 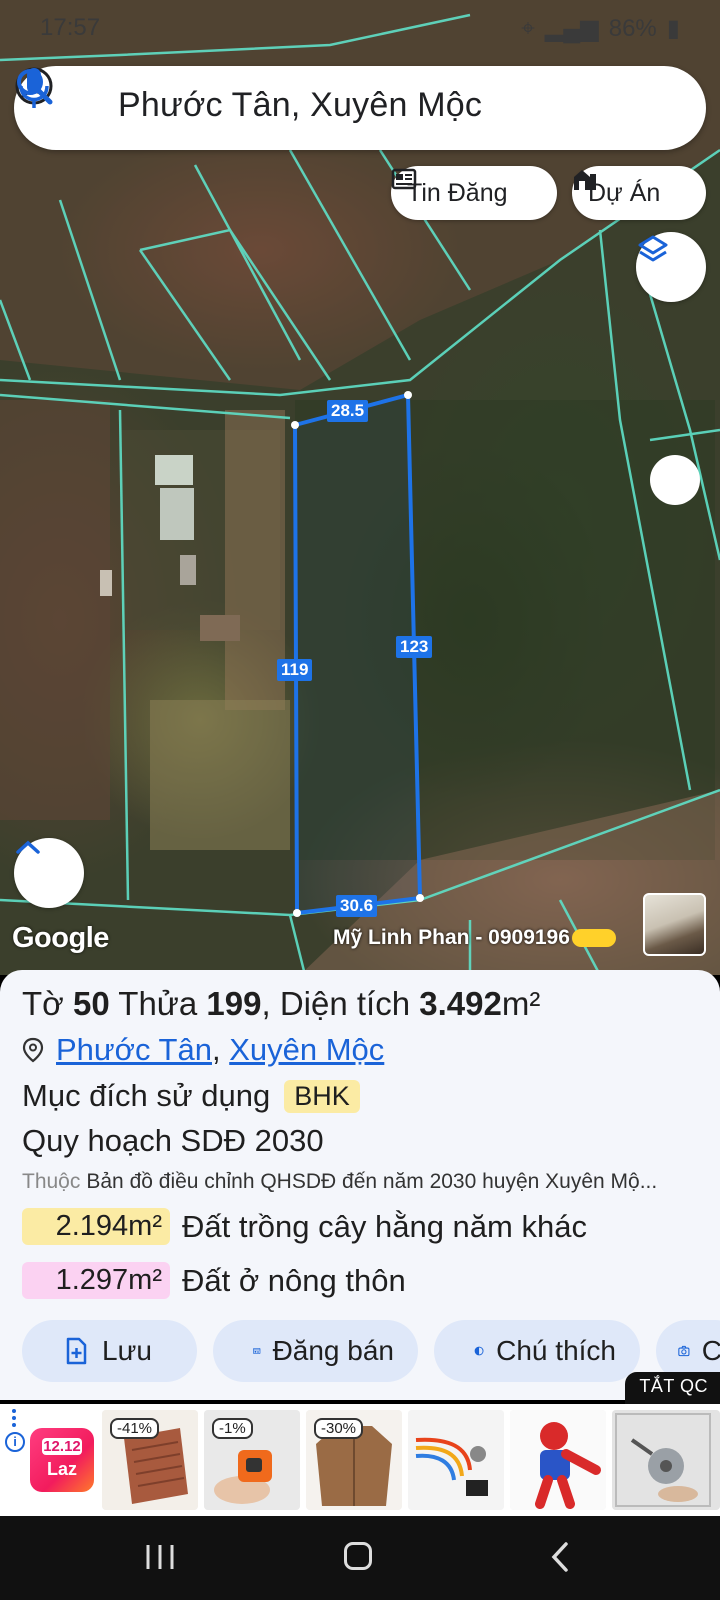 I want to click on search-input: Phước Tân, Xuyên Mộc, so click(x=300, y=105).